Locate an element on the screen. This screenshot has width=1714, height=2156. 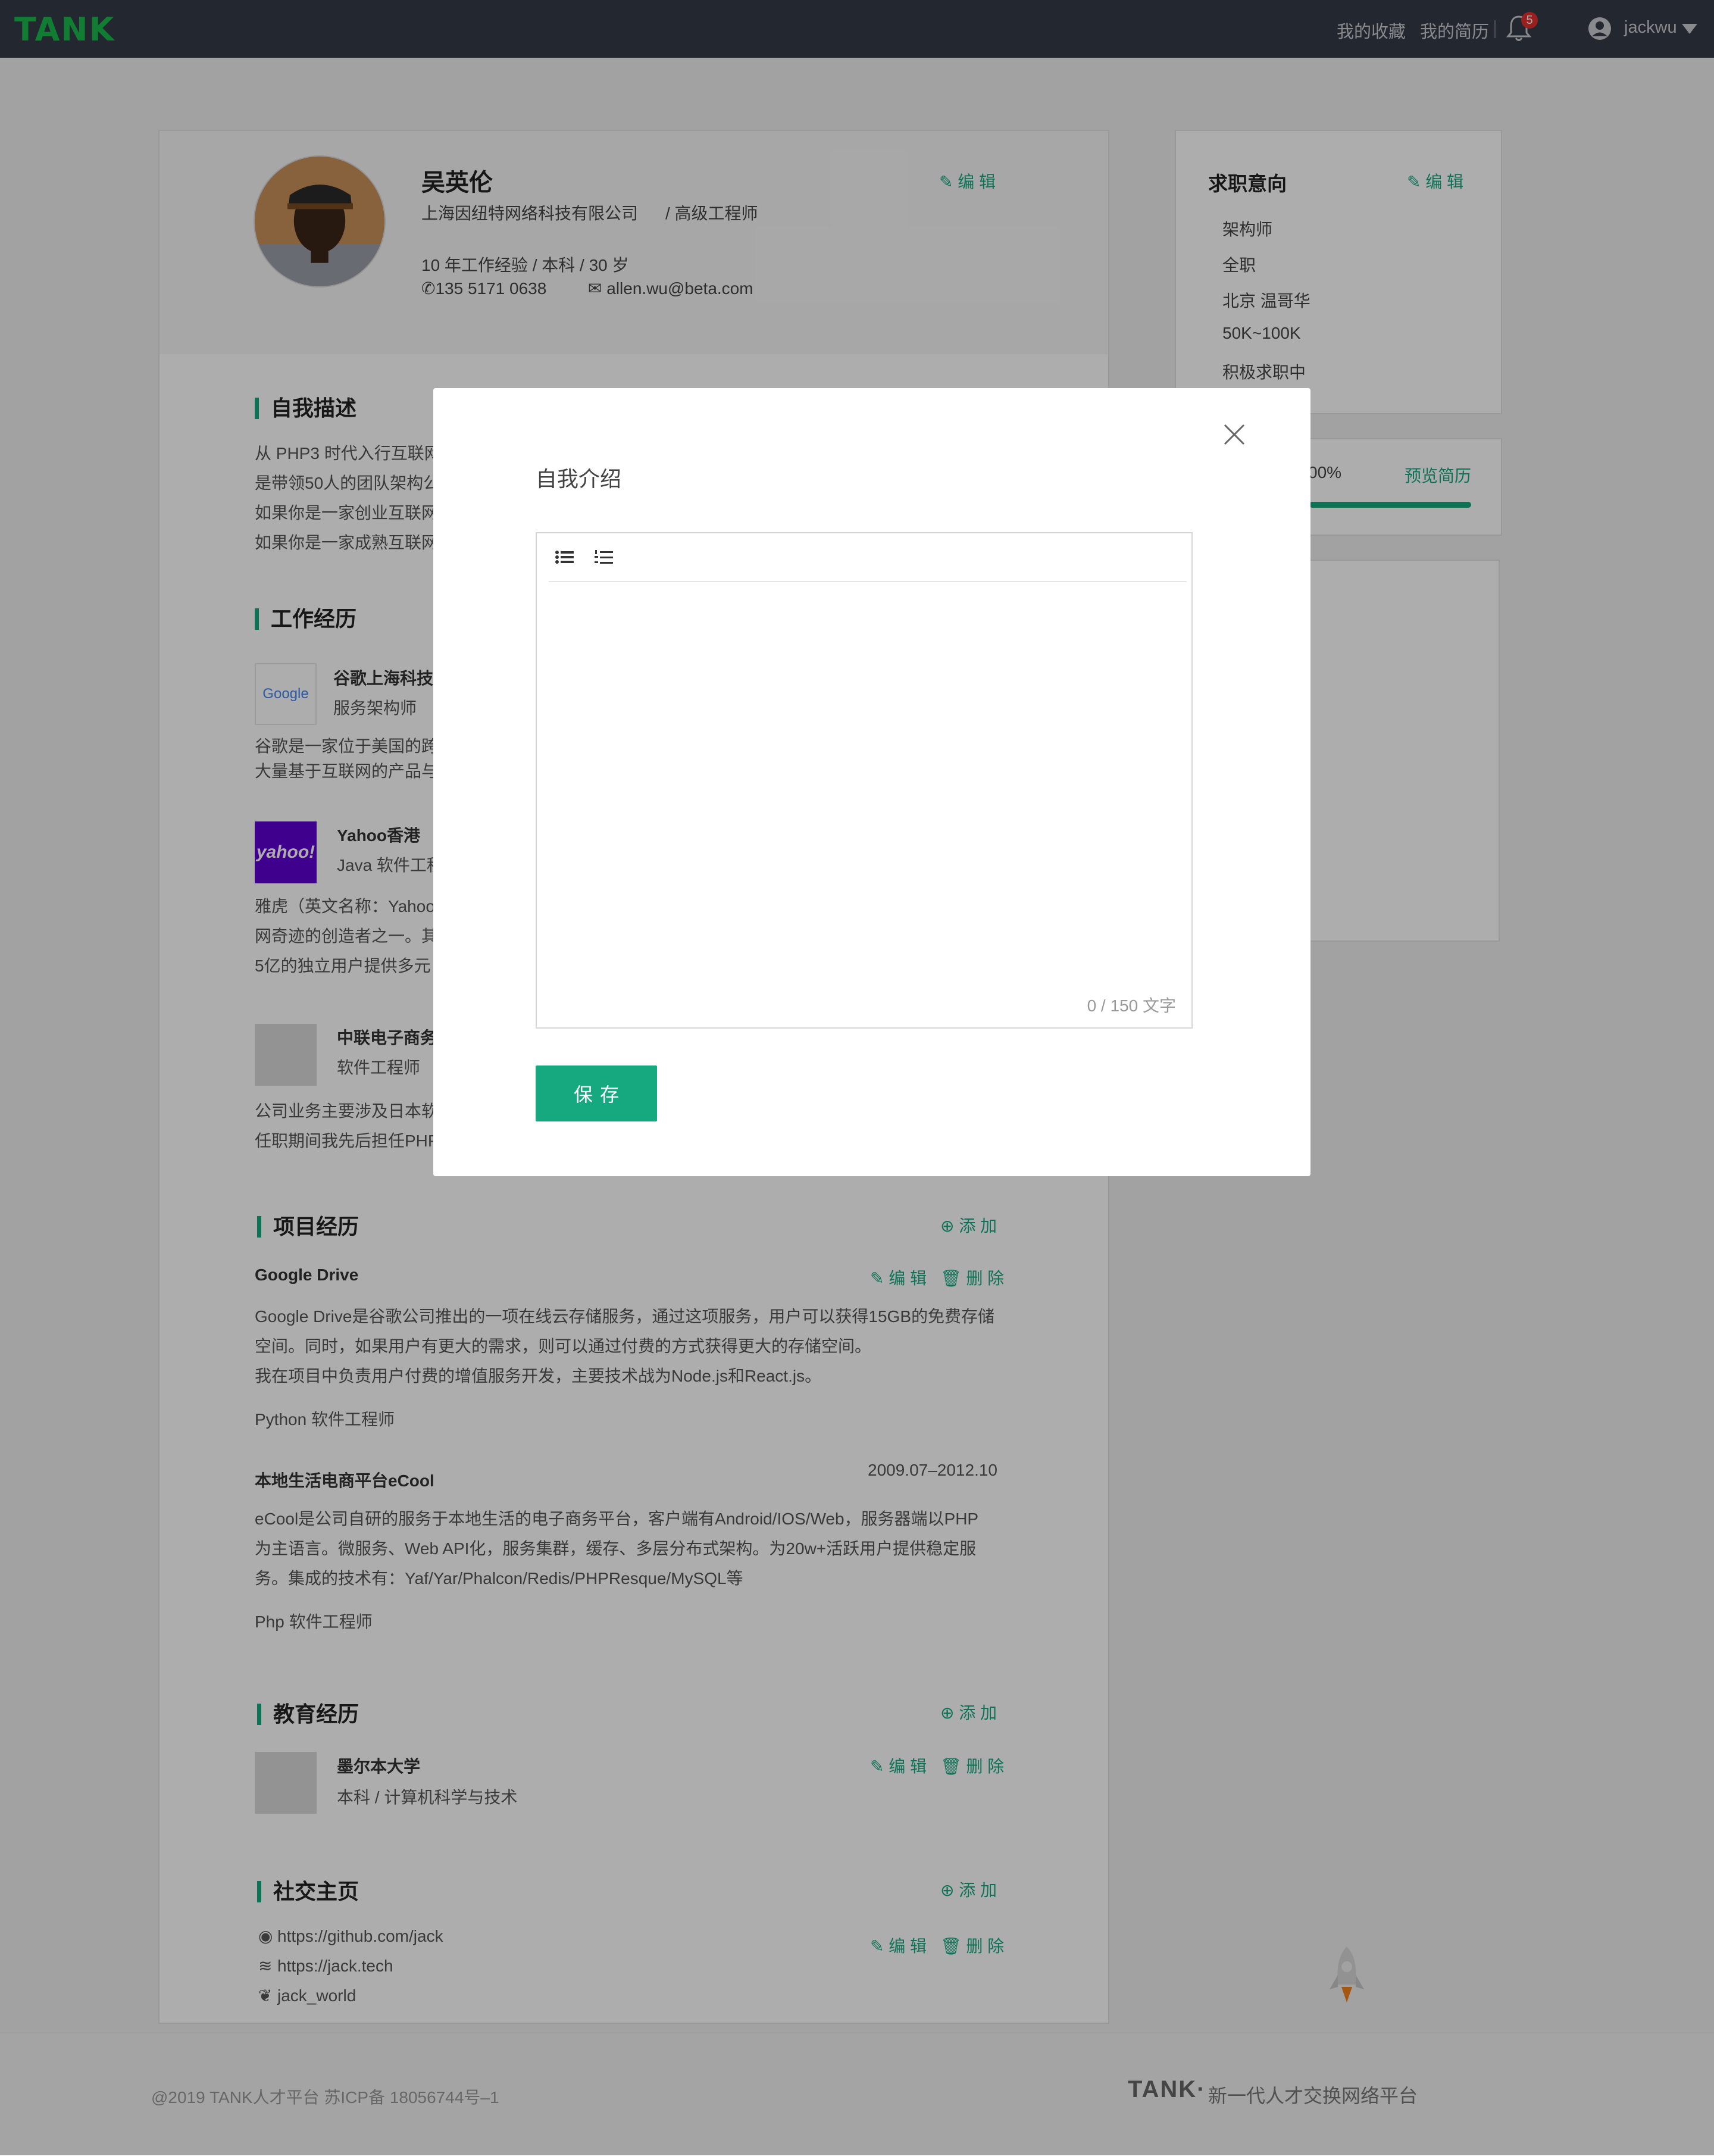
rich-text-editor is located at coordinates (864, 780).